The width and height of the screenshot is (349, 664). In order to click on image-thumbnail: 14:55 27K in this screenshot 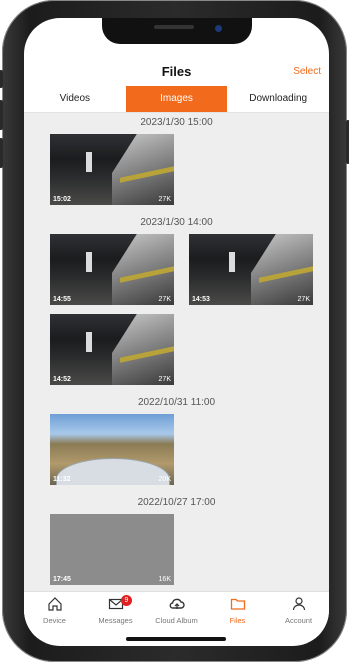, I will do `click(112, 269)`.